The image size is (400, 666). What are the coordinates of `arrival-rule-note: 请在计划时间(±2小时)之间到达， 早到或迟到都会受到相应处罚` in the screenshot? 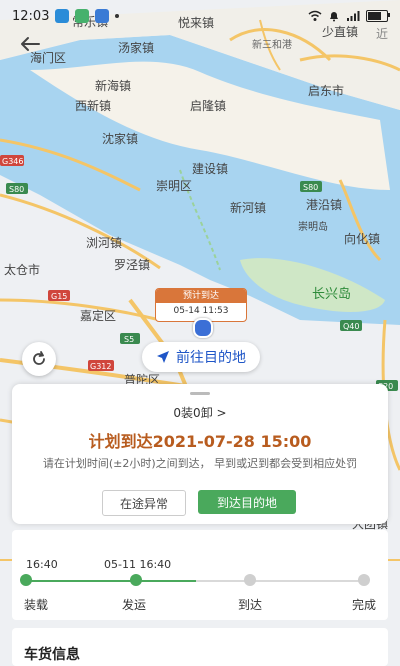 It's located at (200, 463).